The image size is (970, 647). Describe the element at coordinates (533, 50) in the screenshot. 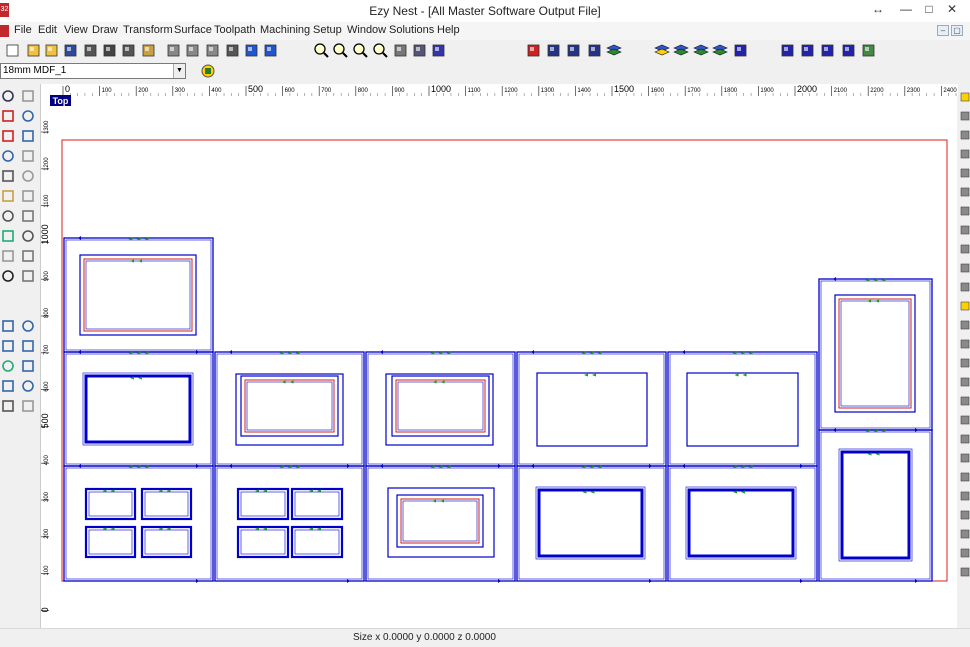

I see `insert-part-icon` at that location.